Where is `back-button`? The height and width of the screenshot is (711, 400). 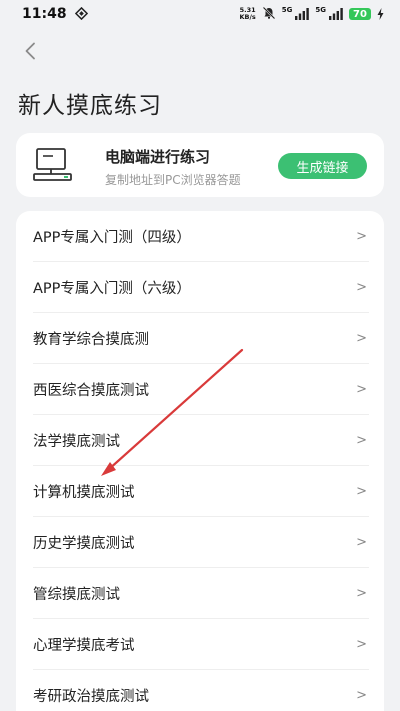
back-button is located at coordinates (30, 53).